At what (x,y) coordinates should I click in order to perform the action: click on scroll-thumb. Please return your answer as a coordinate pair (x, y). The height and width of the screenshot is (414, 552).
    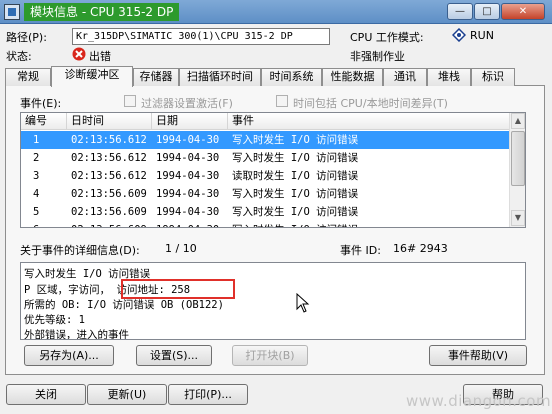
    Looking at the image, I should click on (518, 158).